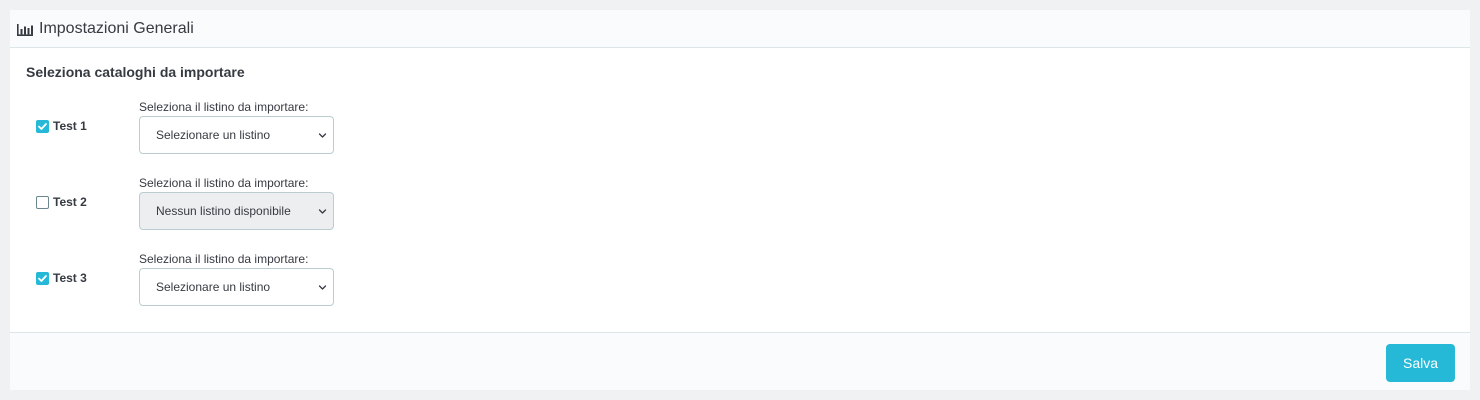  I want to click on bar-chart-icon, so click(25, 30).